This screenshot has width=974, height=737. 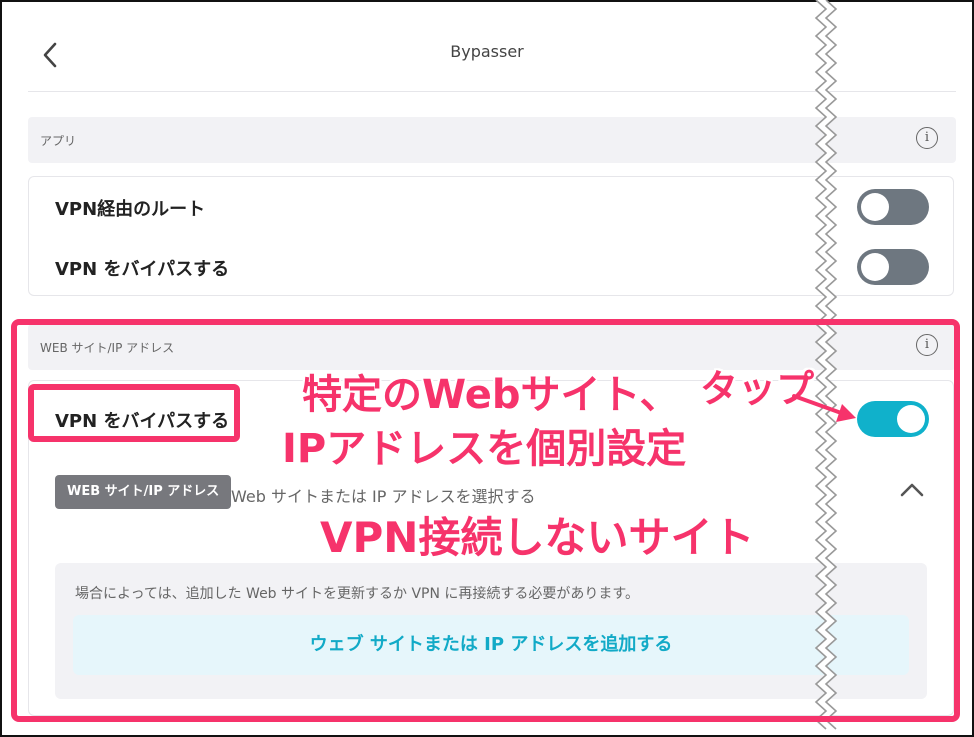 I want to click on bypass-vpn-apps-toggle, so click(x=893, y=267).